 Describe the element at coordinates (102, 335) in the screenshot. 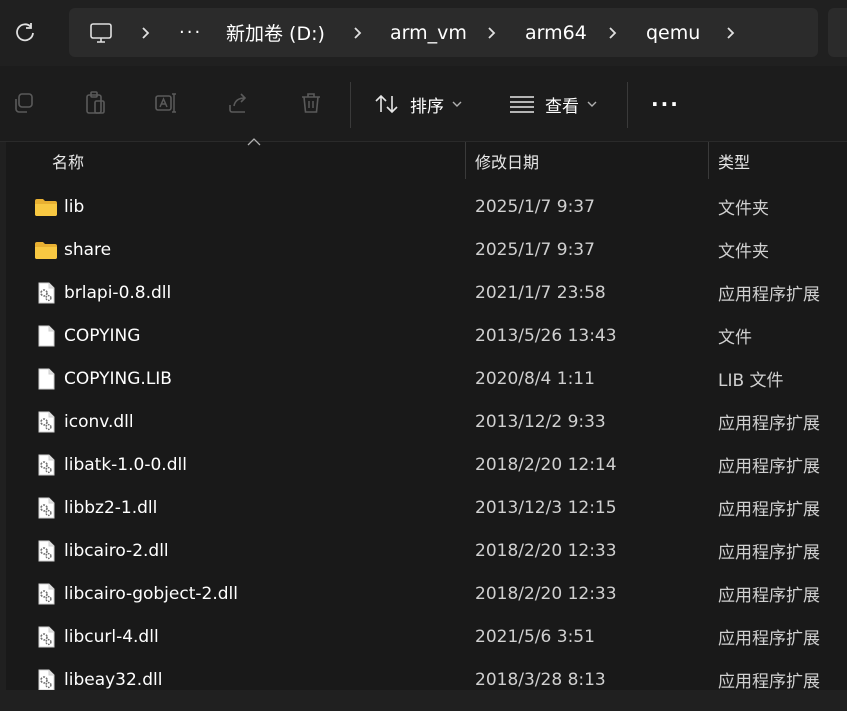

I see `file-name: COPYING` at that location.